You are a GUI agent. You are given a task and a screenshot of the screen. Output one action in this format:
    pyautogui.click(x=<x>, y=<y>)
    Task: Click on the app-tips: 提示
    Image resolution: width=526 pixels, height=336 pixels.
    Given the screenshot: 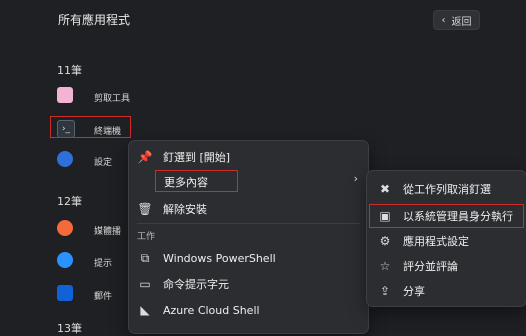 What is the action you would take?
    pyautogui.click(x=103, y=262)
    